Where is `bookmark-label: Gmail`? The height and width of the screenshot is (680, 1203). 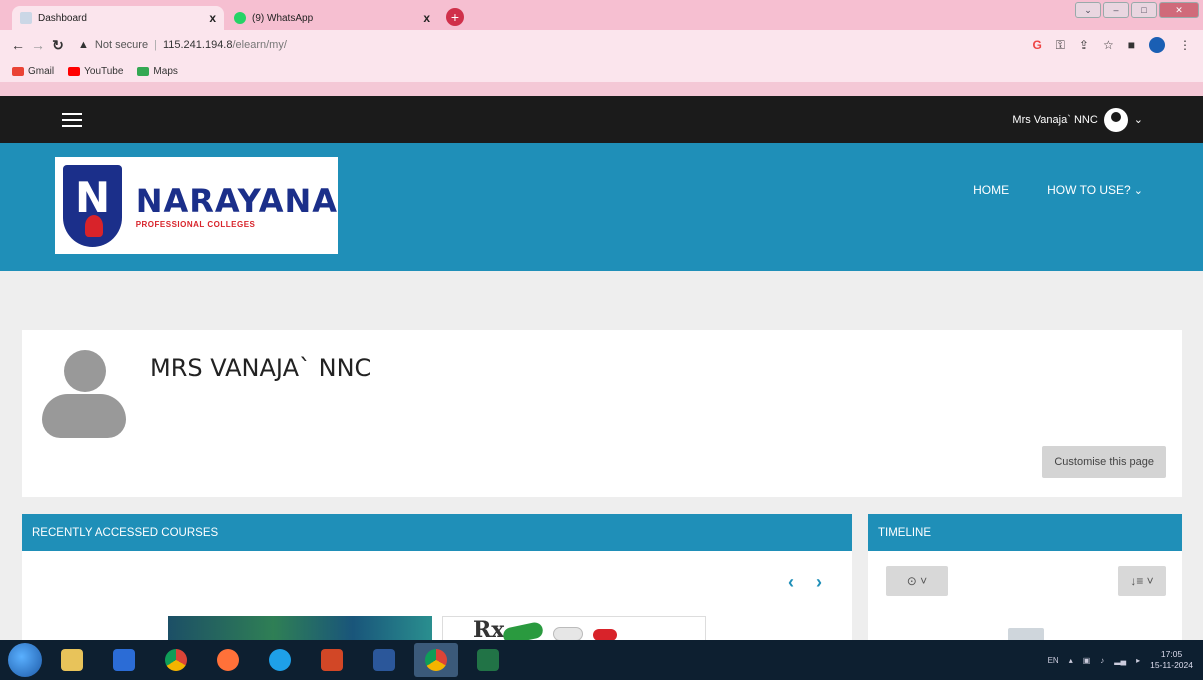 bookmark-label: Gmail is located at coordinates (41, 71).